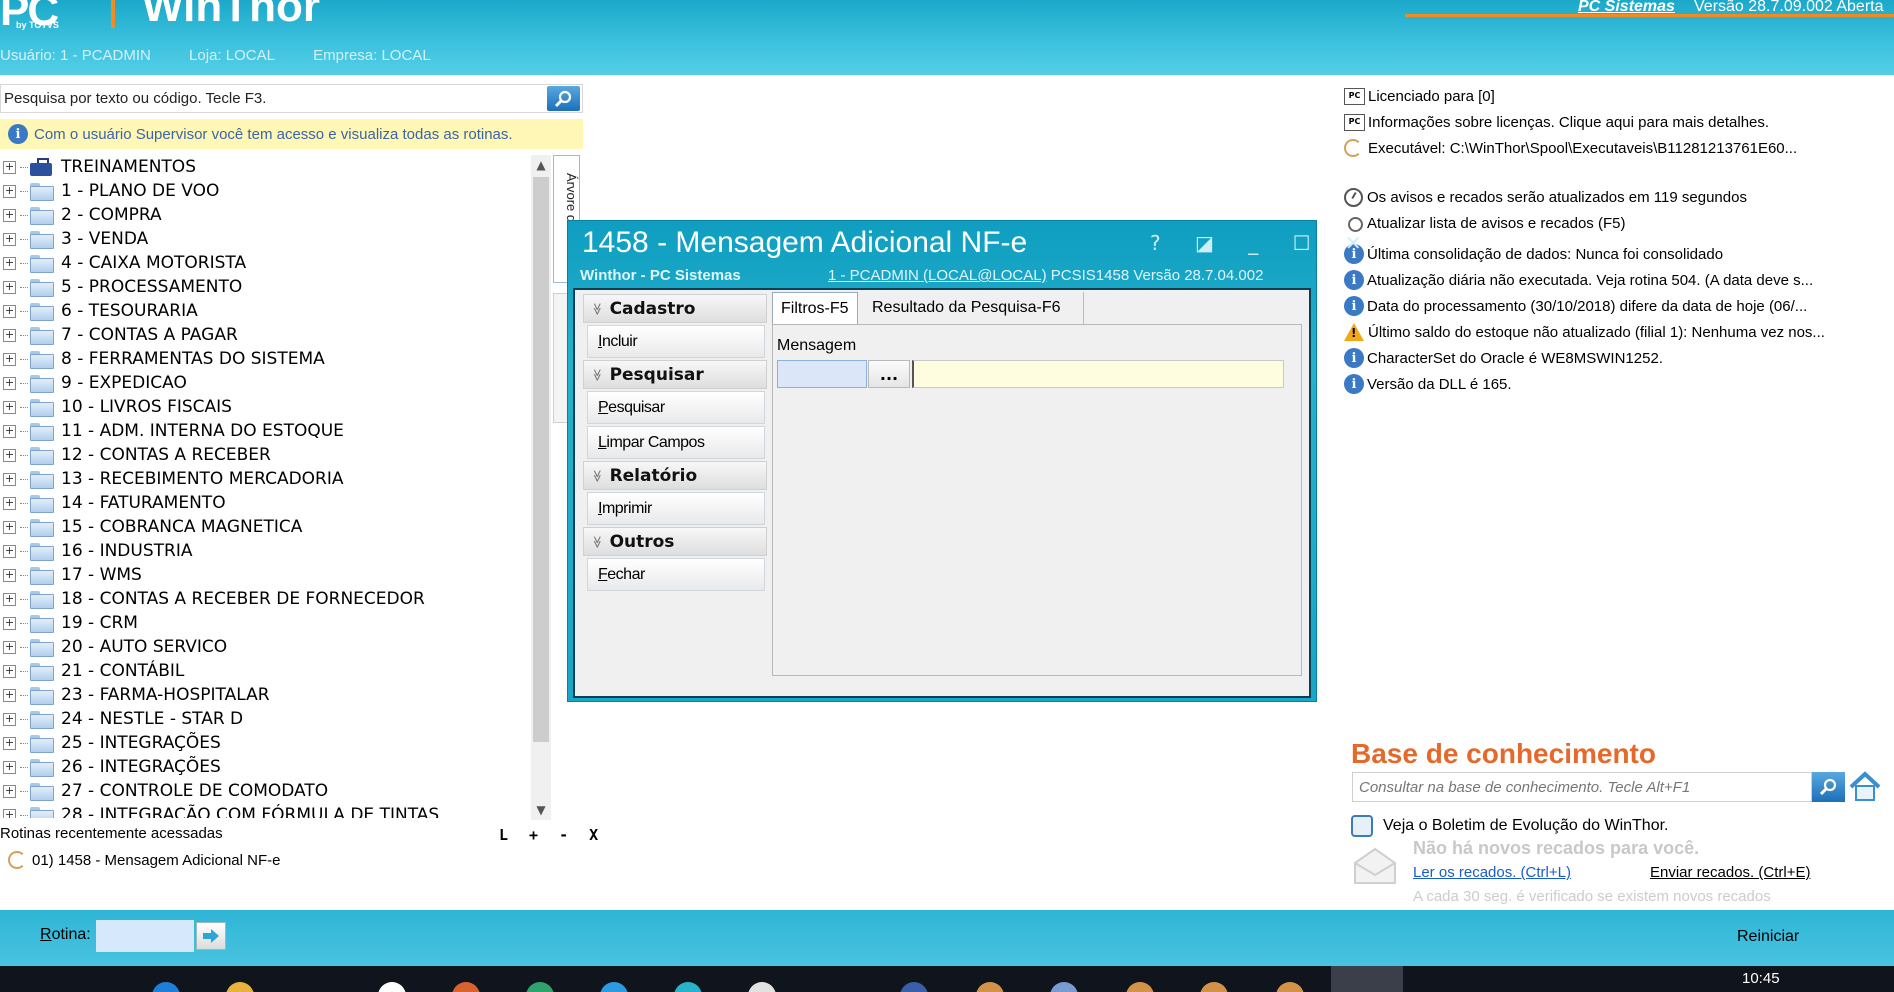 This screenshot has width=1894, height=992. I want to click on bulletin-link: Veja o Boletim de Evolução do WinThor., so click(1510, 826).